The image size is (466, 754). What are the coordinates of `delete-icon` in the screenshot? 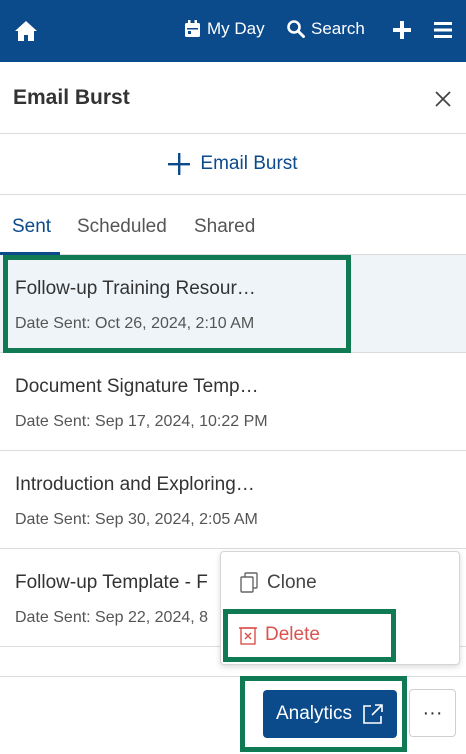 It's located at (248, 636).